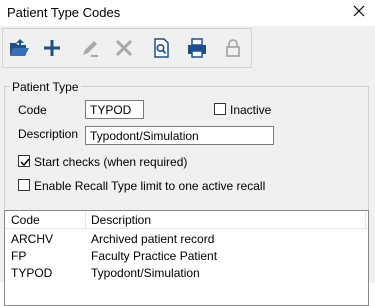 This screenshot has width=375, height=306. What do you see at coordinates (24, 185) in the screenshot?
I see `recall-limit-checkbox` at bounding box center [24, 185].